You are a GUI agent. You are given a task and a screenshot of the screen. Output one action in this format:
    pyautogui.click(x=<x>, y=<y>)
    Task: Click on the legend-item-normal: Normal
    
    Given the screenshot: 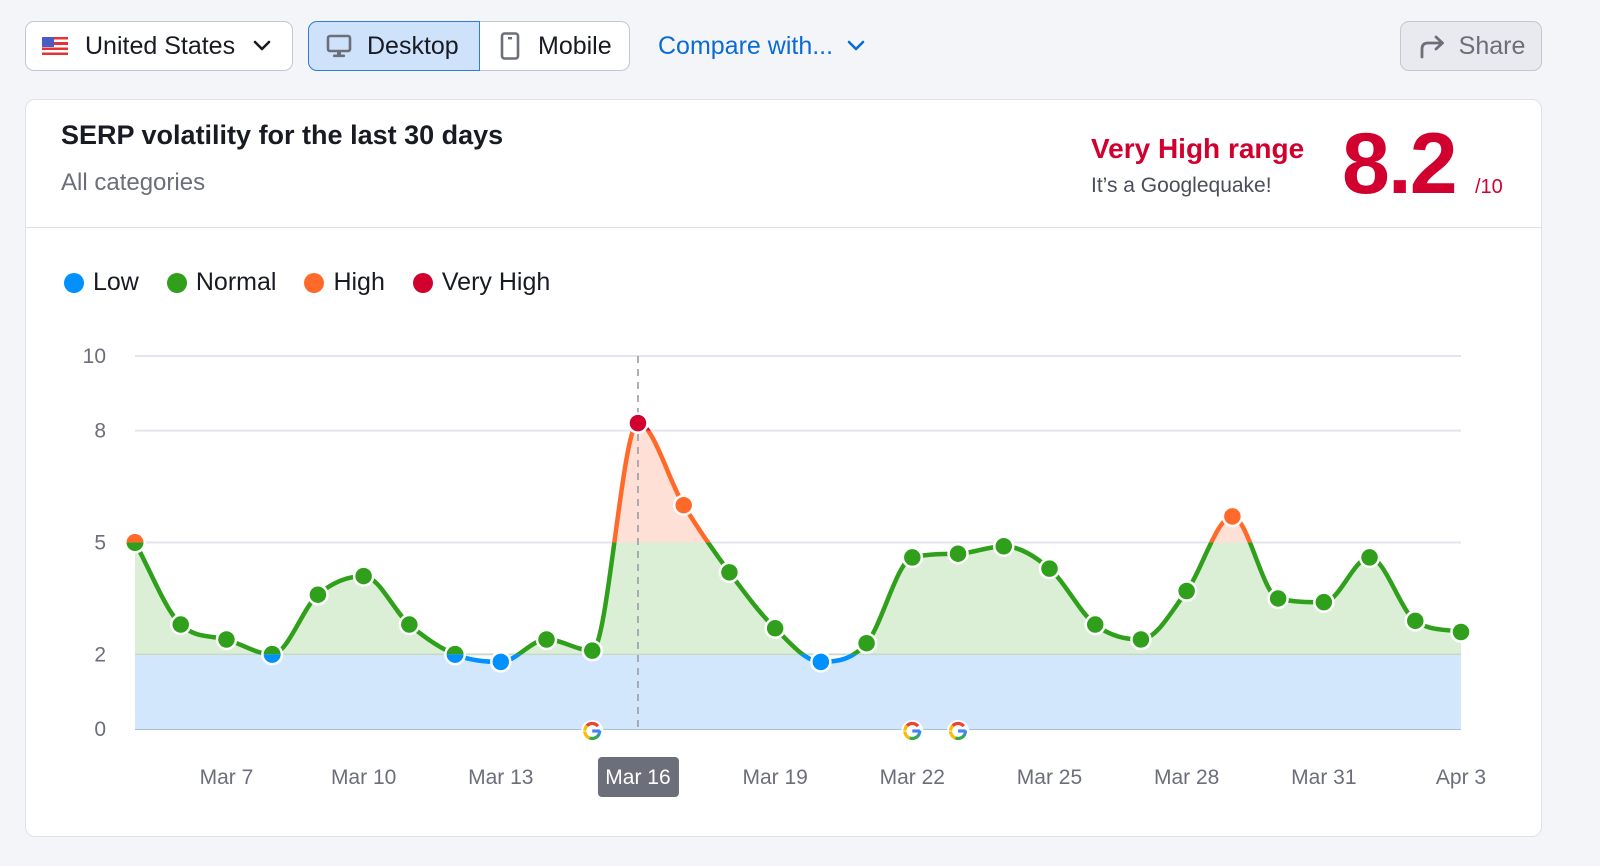 What is the action you would take?
    pyautogui.click(x=221, y=282)
    